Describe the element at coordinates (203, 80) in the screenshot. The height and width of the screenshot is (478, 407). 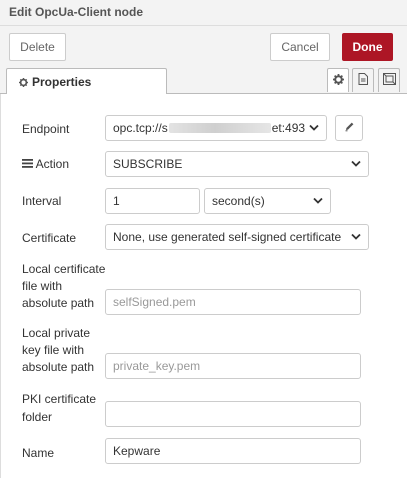
I see `tab-bar: Properties` at that location.